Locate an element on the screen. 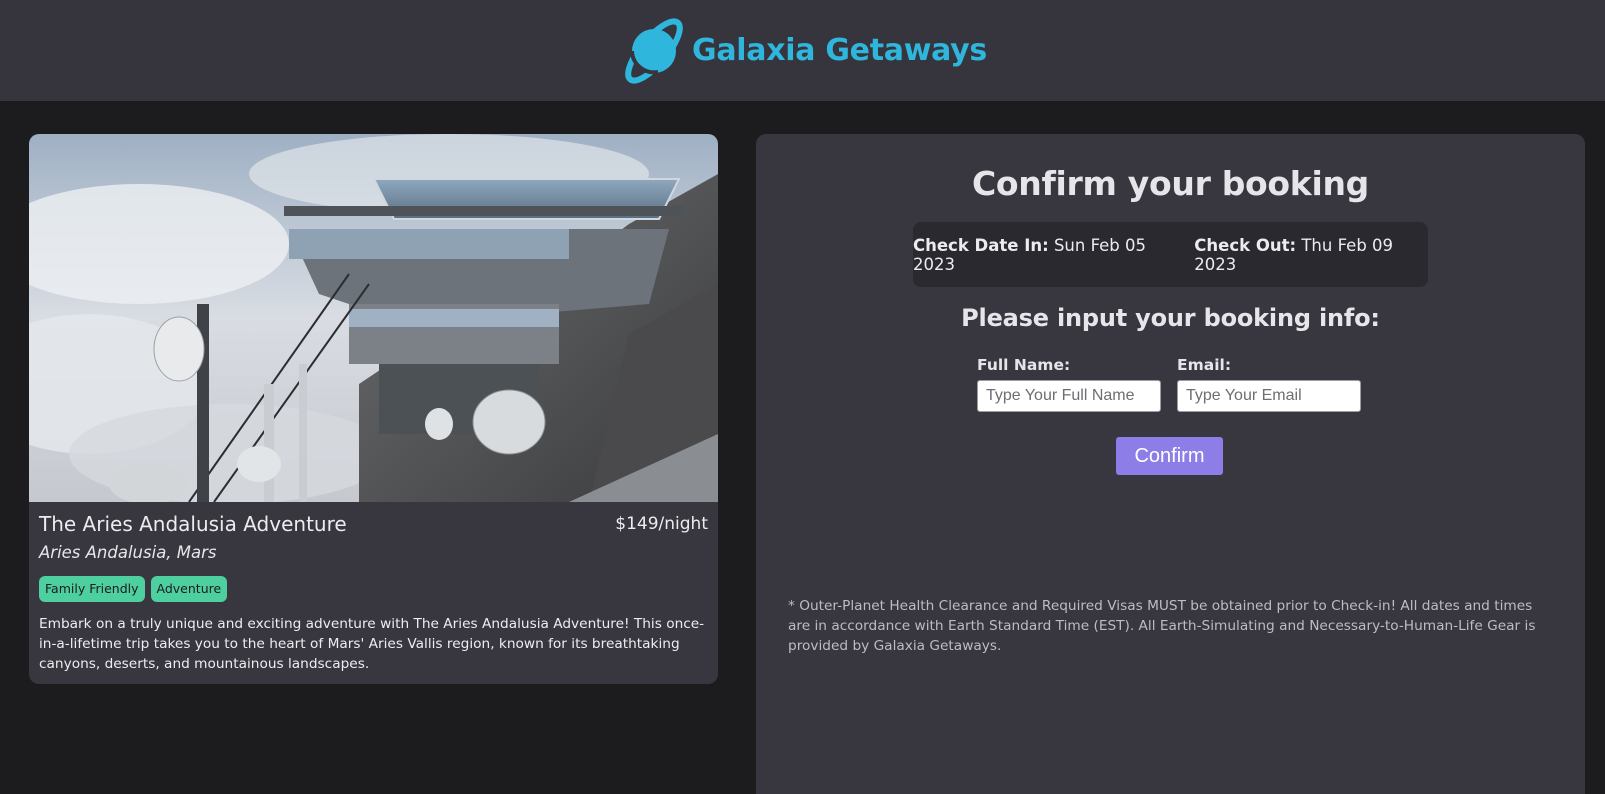 The width and height of the screenshot is (1605, 794). email-label: Email: is located at coordinates (1204, 365).